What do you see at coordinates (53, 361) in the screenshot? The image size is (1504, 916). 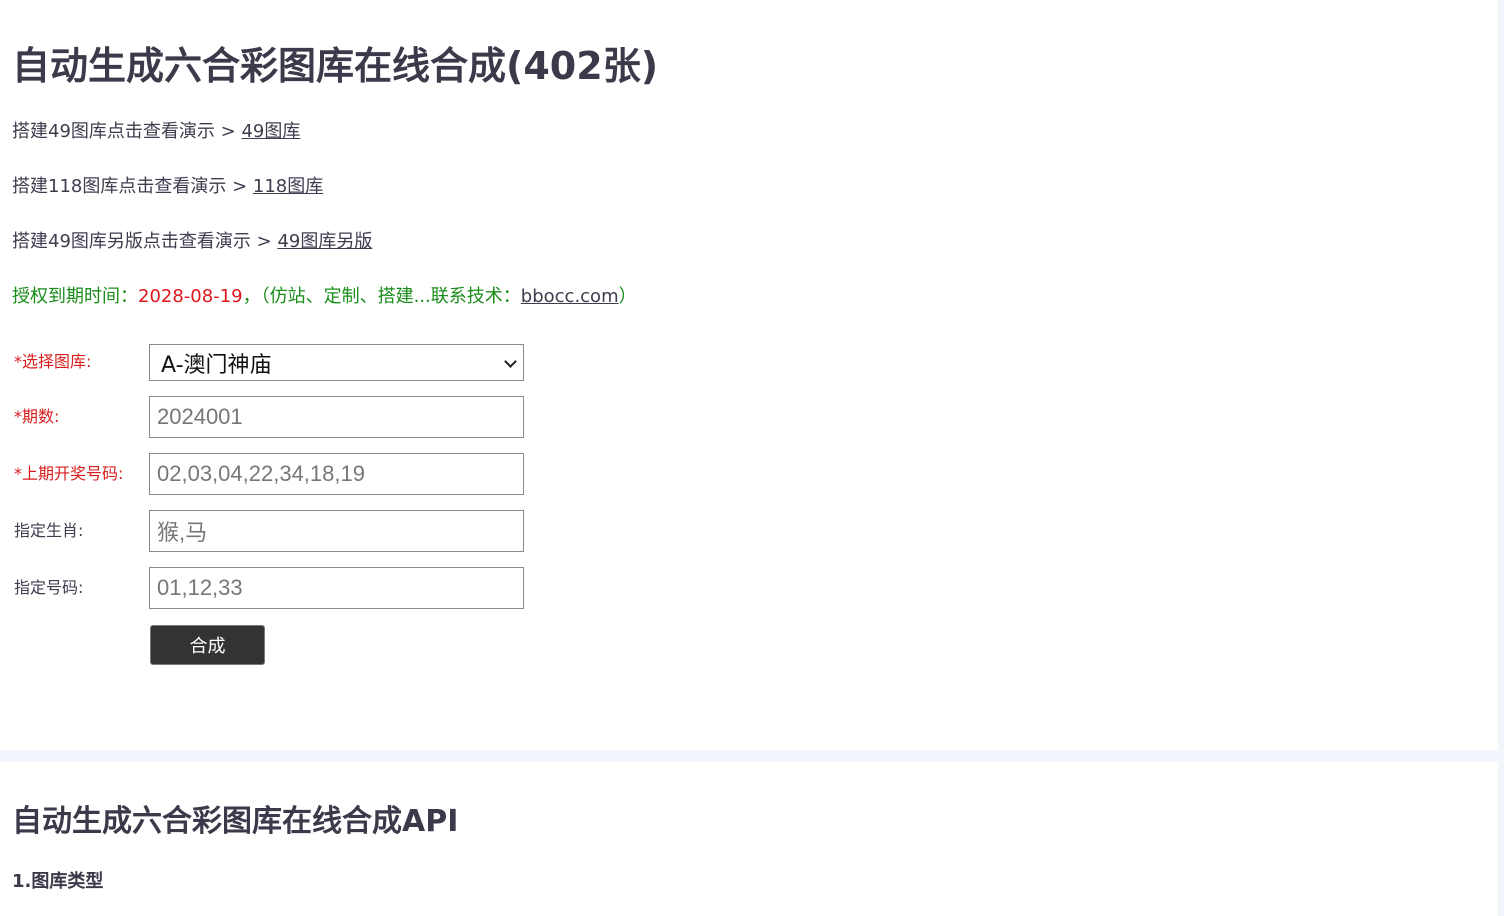 I see `gallery-select-label: *选择图库:` at bounding box center [53, 361].